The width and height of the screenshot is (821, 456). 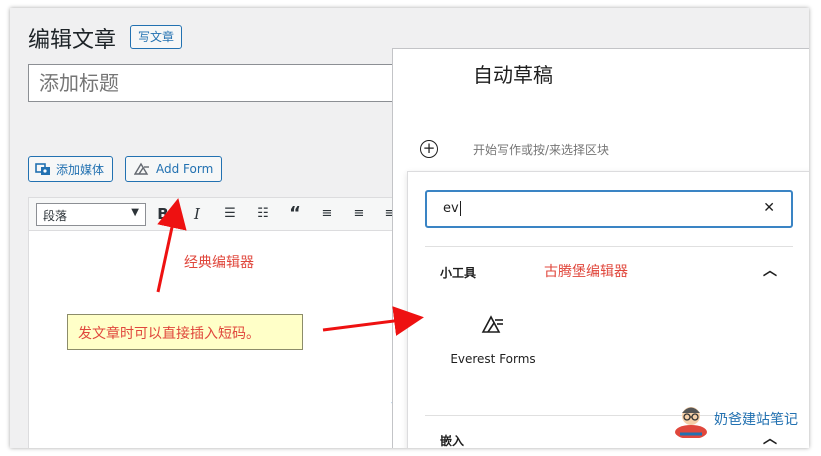 I want to click on align-center-icon: ≡, so click(x=359, y=214).